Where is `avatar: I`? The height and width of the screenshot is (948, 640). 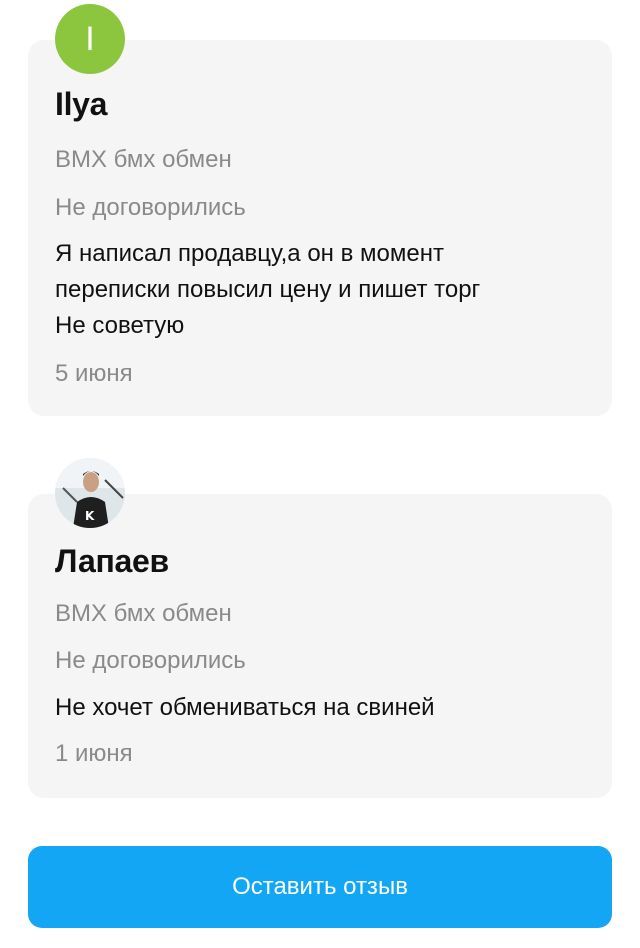
avatar: I is located at coordinates (90, 39).